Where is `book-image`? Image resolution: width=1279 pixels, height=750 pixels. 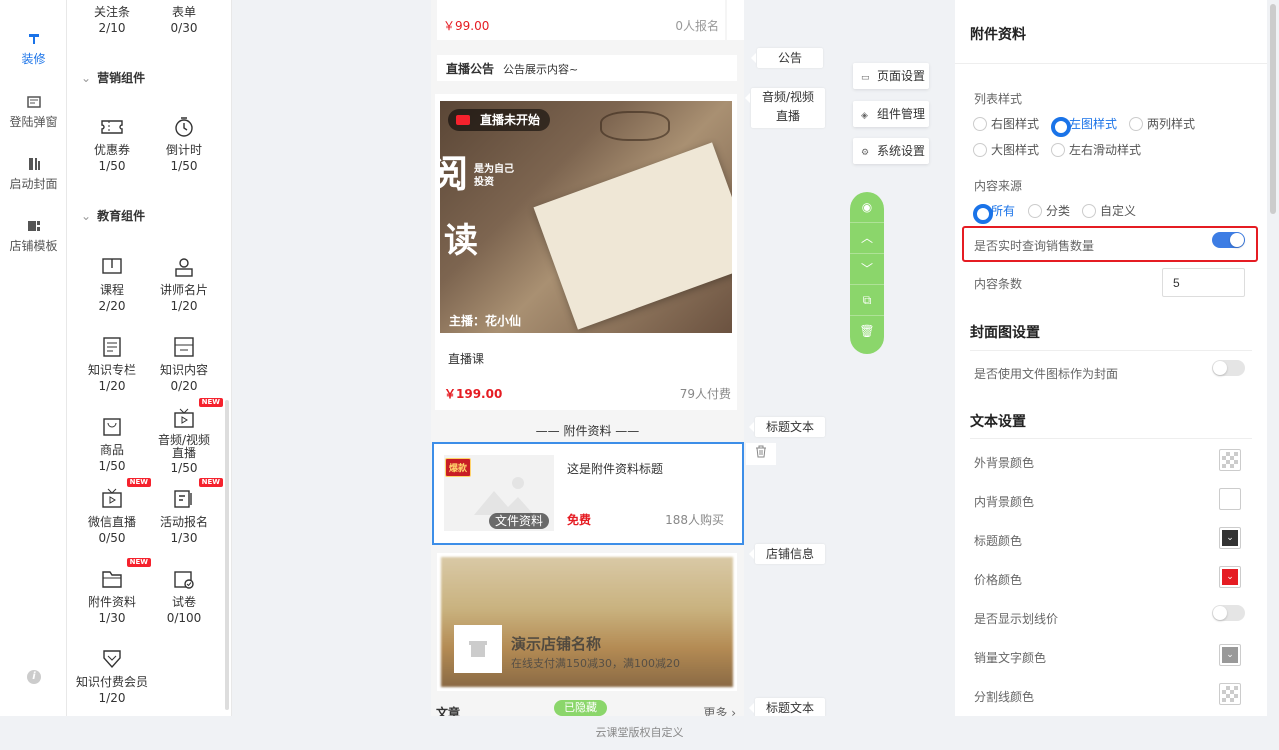
book-image is located at coordinates (632, 236).